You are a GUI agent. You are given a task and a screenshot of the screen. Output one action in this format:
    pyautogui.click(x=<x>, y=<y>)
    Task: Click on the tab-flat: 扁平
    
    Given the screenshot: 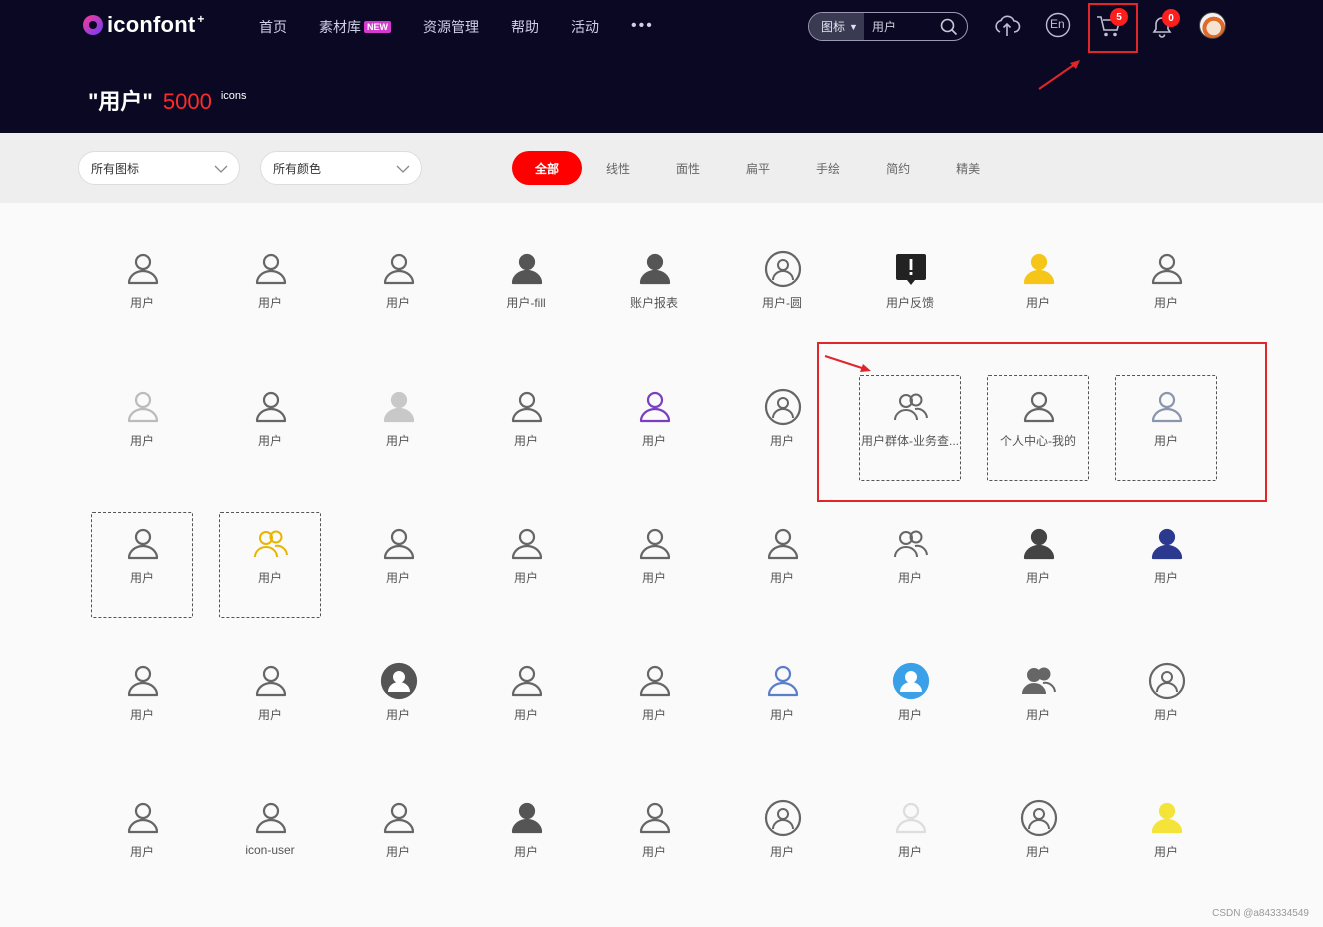 What is the action you would take?
    pyautogui.click(x=758, y=168)
    